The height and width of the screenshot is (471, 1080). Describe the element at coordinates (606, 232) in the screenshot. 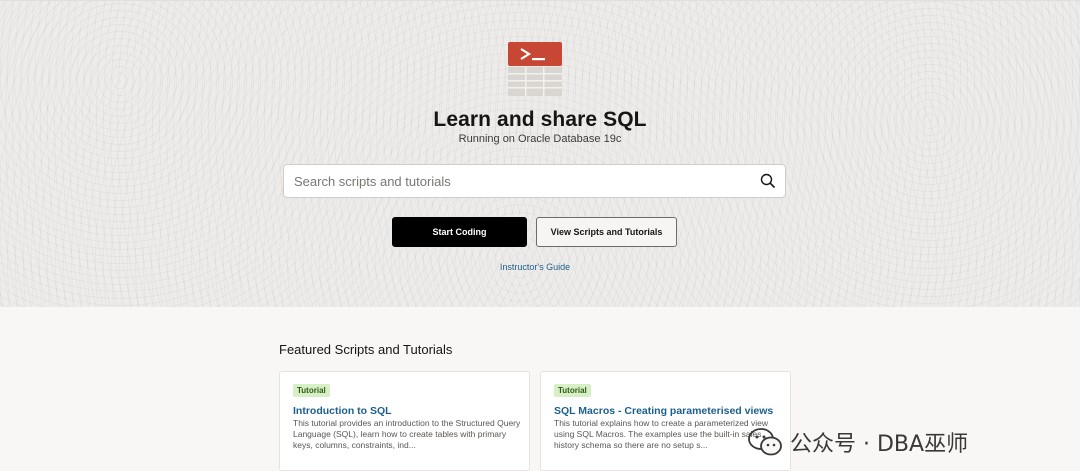

I see `view-scripts-button: View Scripts and Tutorials` at that location.